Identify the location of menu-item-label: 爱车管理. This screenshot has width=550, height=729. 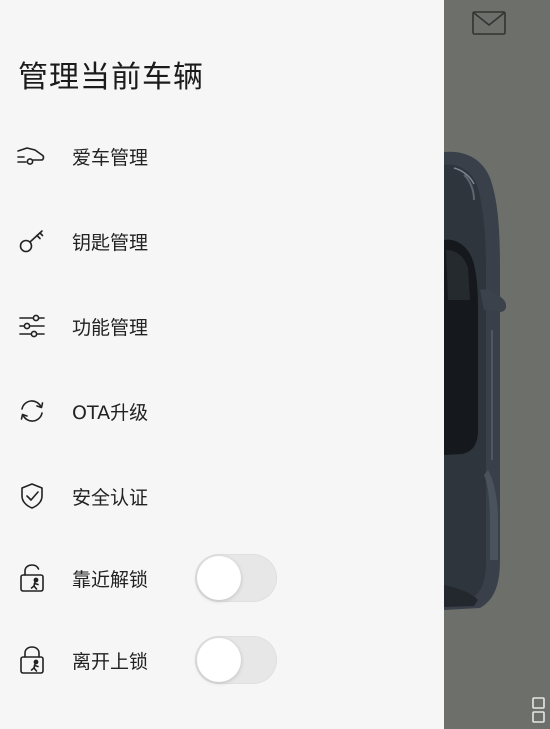
(110, 157).